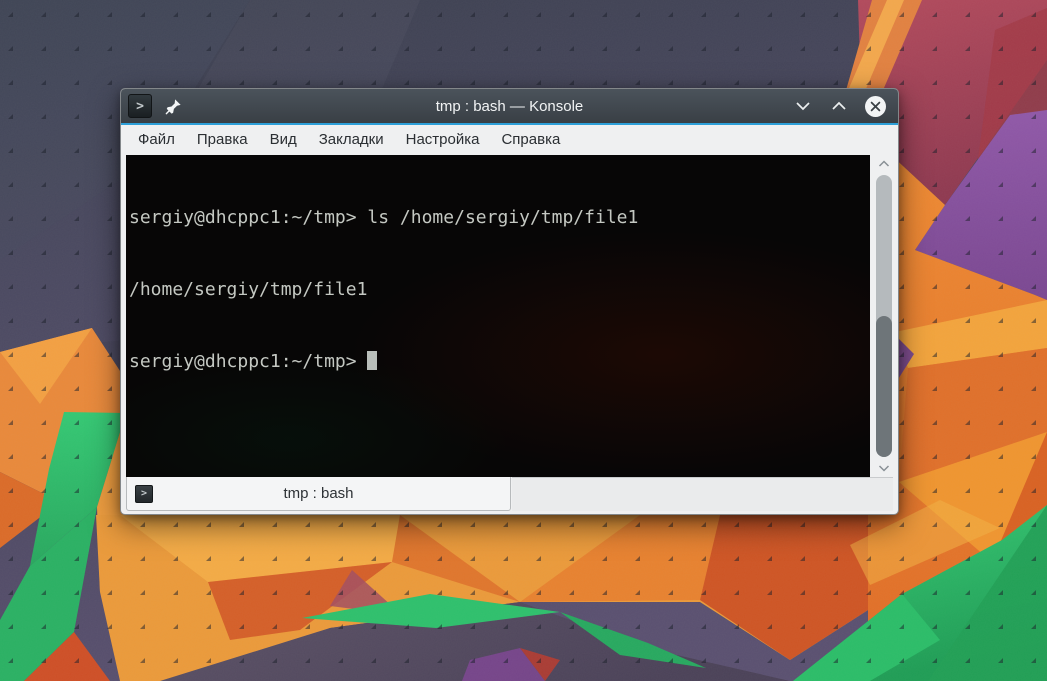 This screenshot has width=1047, height=681. I want to click on close-button, so click(875, 106).